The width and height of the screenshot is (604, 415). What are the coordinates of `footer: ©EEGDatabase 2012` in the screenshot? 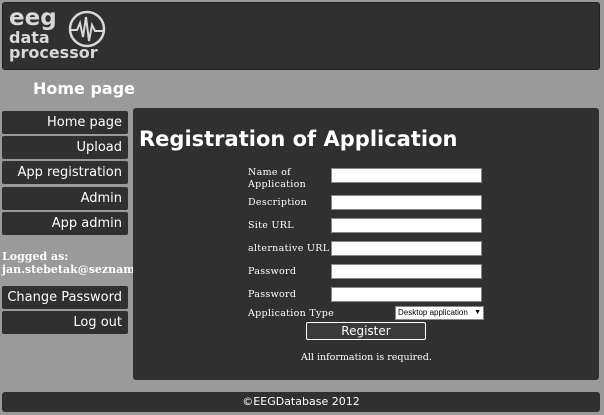 It's located at (301, 402).